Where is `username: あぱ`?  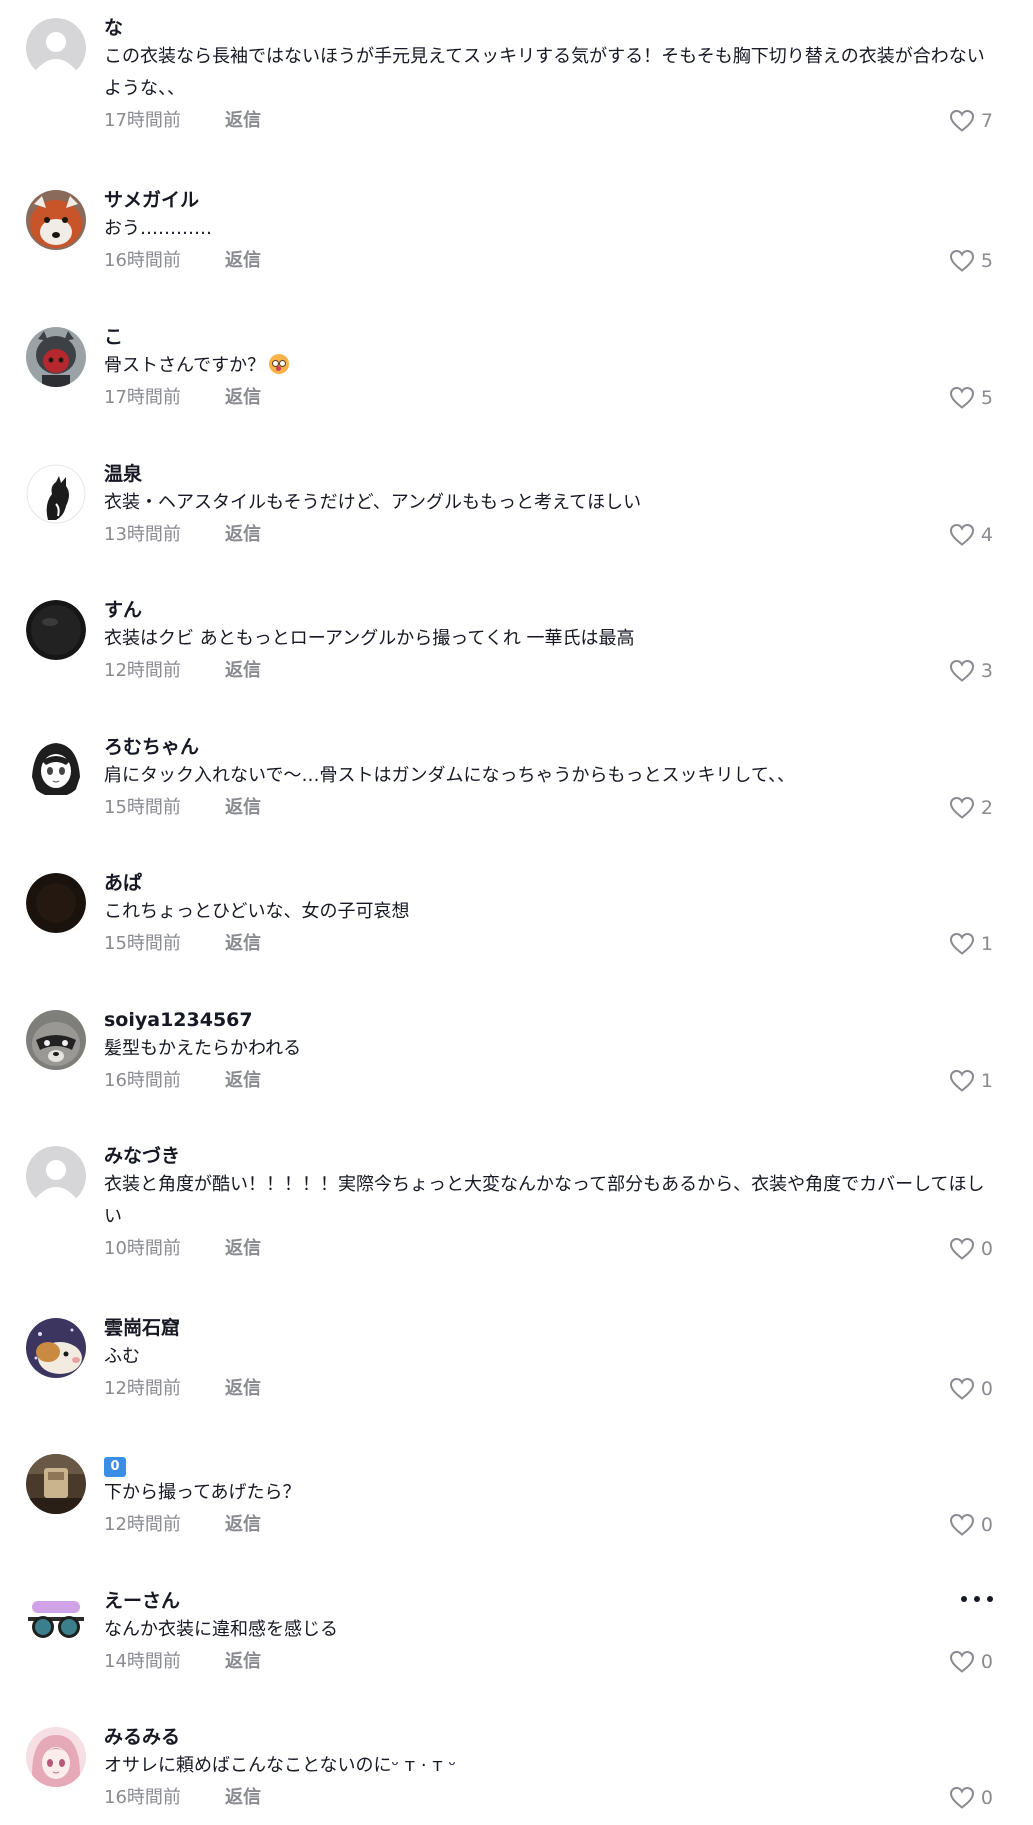
username: あぱ is located at coordinates (548, 883).